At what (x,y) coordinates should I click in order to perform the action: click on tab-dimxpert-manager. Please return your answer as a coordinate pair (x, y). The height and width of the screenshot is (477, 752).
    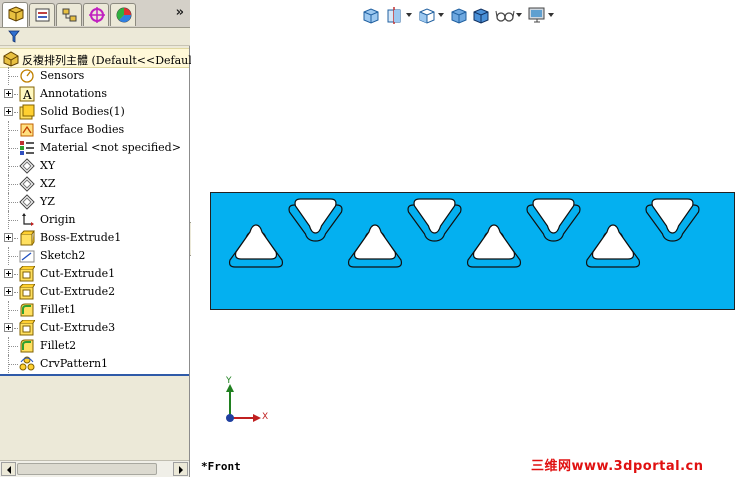
    Looking at the image, I should click on (96, 14).